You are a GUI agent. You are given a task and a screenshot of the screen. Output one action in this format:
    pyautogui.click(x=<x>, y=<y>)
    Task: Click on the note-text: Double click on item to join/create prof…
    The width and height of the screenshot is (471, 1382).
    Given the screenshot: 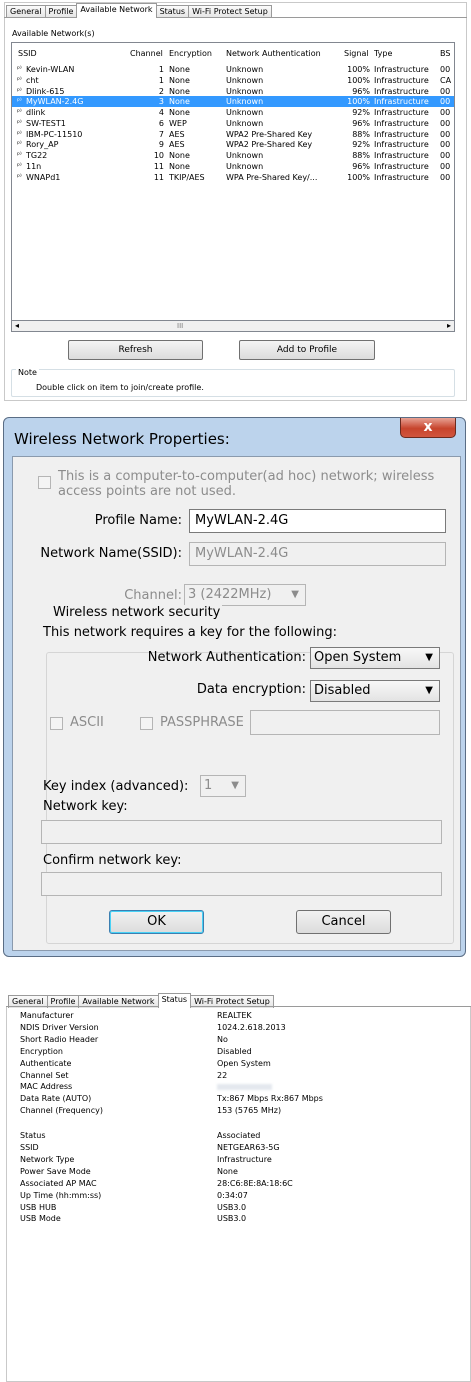 What is the action you would take?
    pyautogui.click(x=120, y=387)
    